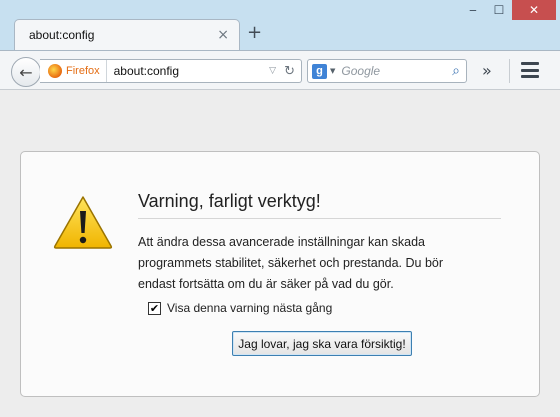 This screenshot has width=560, height=417. I want to click on toolbar-separator, so click(509, 71).